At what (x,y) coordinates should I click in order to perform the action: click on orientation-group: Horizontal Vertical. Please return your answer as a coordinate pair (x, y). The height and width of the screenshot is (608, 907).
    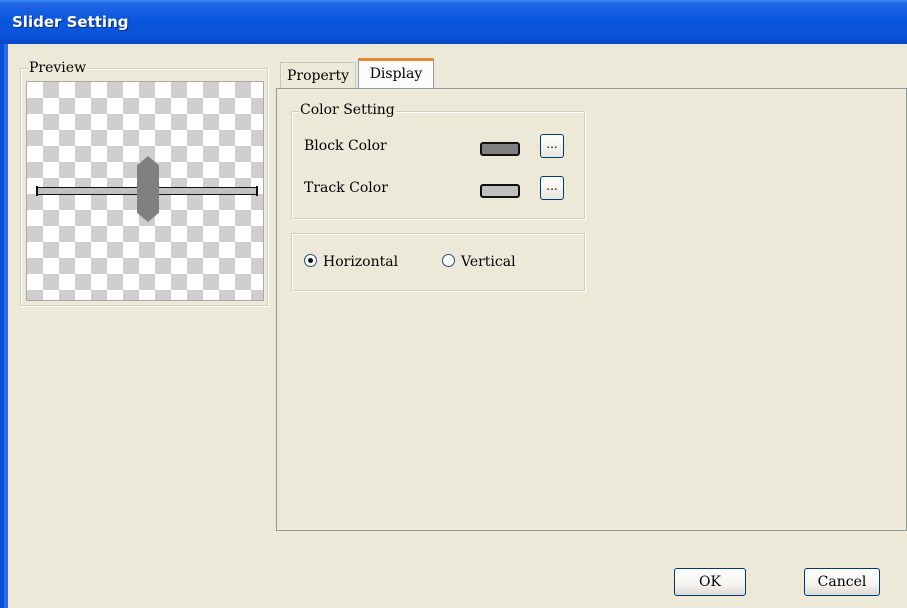
    Looking at the image, I should click on (438, 262).